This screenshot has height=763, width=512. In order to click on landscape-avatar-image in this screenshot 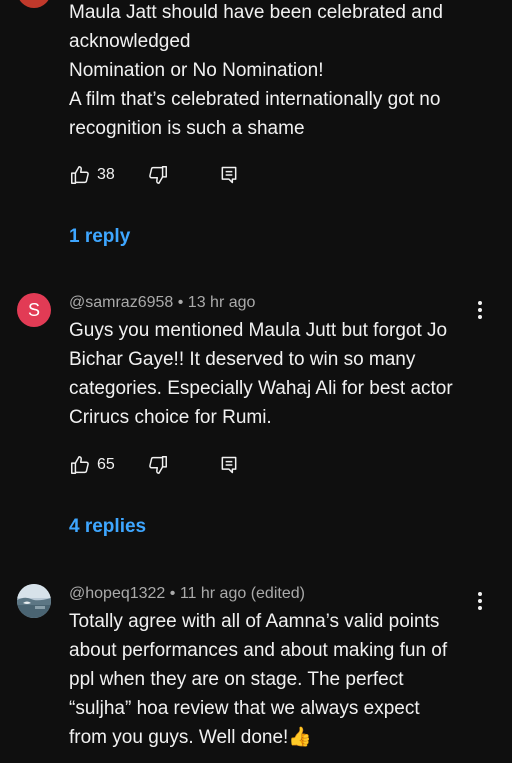, I will do `click(34, 601)`.